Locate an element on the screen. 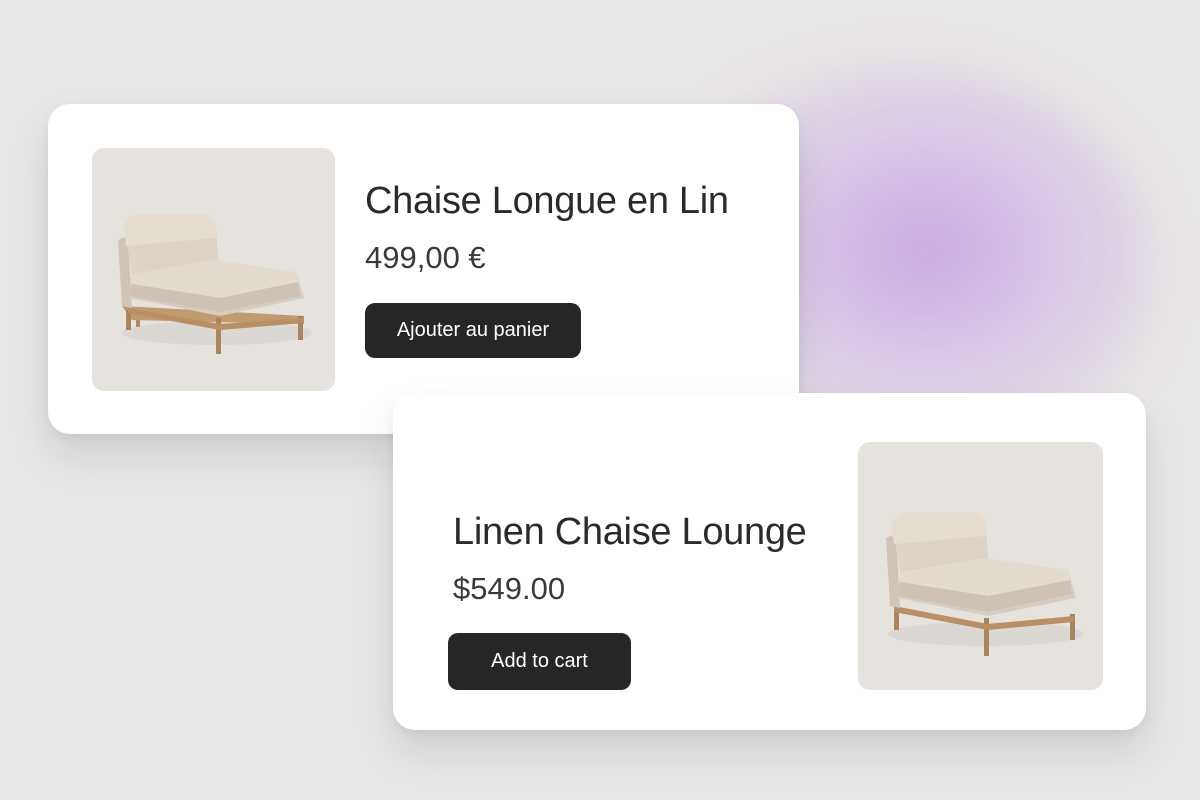  product-title: Linen Chaise Lounge is located at coordinates (630, 532).